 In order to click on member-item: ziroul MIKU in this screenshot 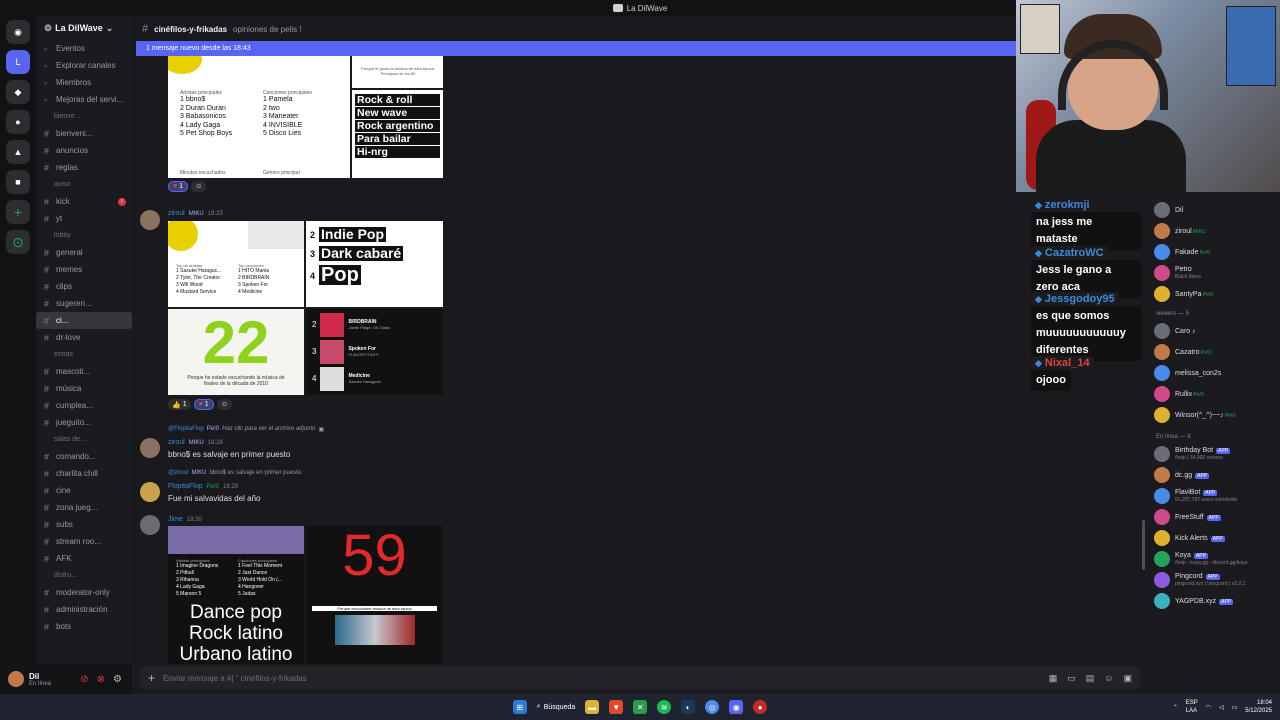, I will do `click(1180, 231)`.